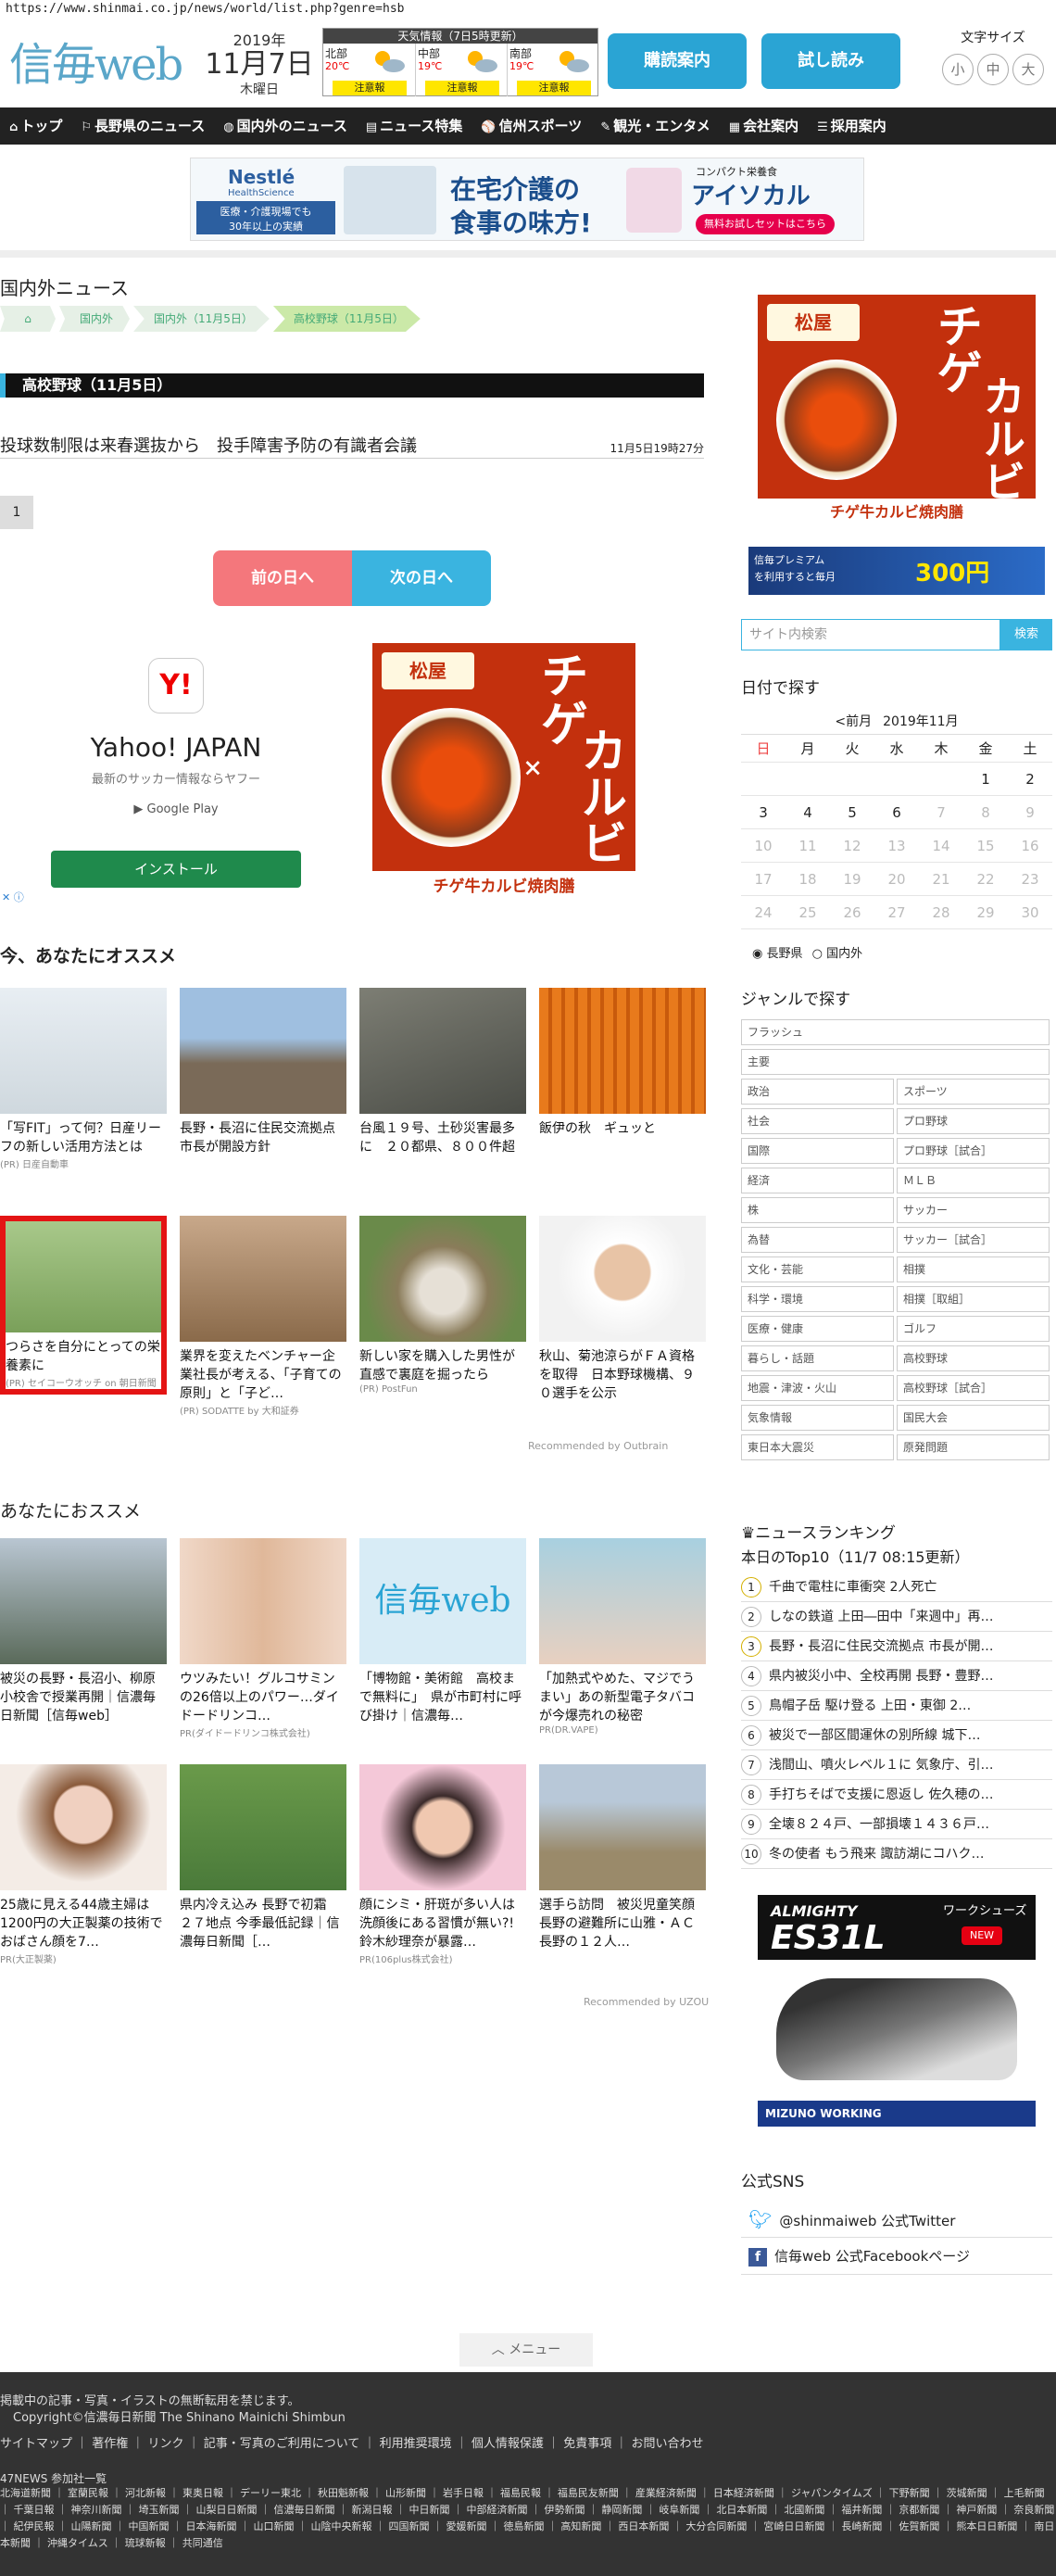 The width and height of the screenshot is (1056, 2576). Describe the element at coordinates (817, 1181) in the screenshot. I see `genre-link: 経済` at that location.